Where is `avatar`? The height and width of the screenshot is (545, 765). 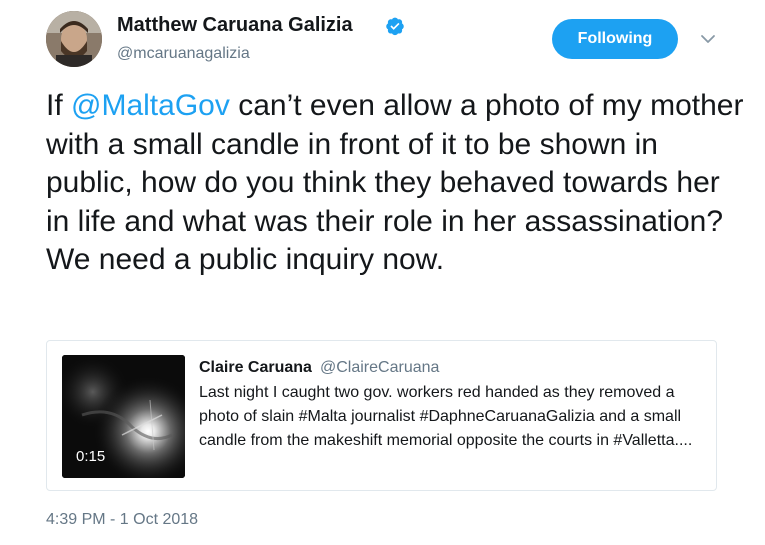 avatar is located at coordinates (74, 39).